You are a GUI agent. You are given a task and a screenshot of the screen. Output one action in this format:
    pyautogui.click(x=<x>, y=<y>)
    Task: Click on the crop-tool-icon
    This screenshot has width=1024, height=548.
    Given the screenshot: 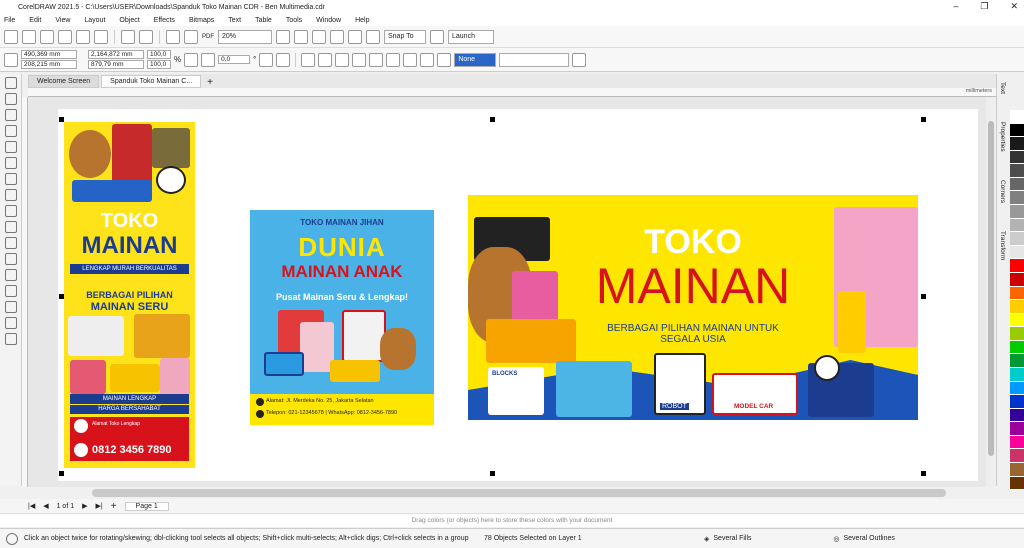 What is the action you would take?
    pyautogui.click(x=11, y=115)
    